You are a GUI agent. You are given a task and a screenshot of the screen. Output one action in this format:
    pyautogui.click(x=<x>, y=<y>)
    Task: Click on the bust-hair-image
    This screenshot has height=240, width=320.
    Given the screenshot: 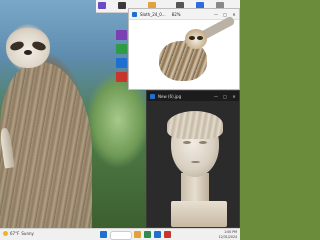 What is the action you would take?
    pyautogui.click(x=195, y=125)
    